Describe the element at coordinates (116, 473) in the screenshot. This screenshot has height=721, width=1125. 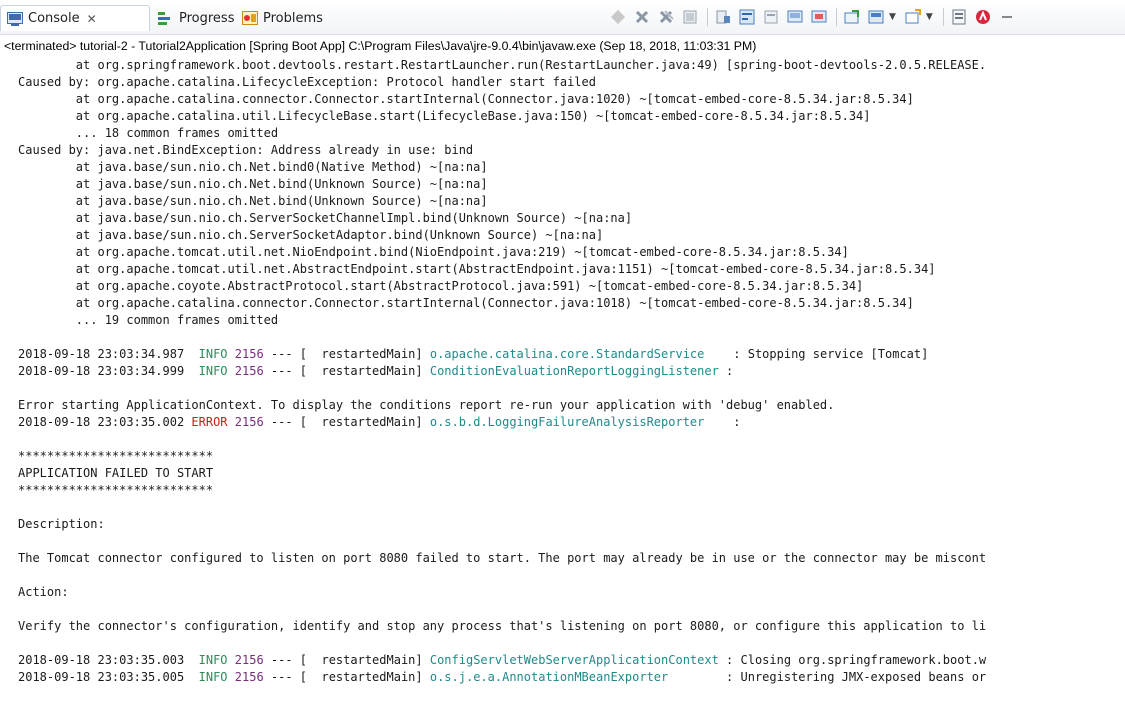
I see `banner-title: APPLICATION FAILED TO START` at that location.